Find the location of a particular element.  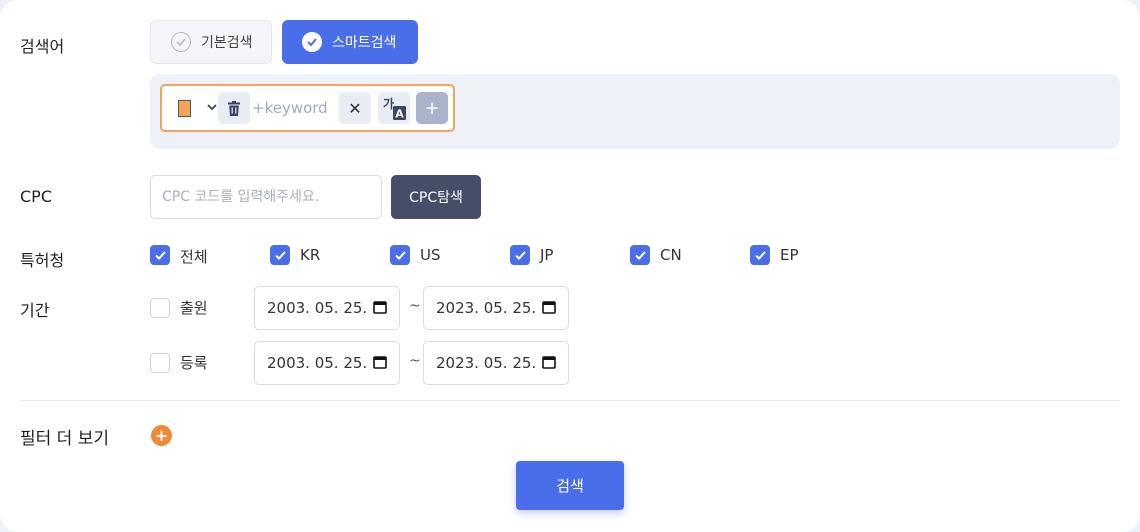

translate-button: 가 A is located at coordinates (394, 108).